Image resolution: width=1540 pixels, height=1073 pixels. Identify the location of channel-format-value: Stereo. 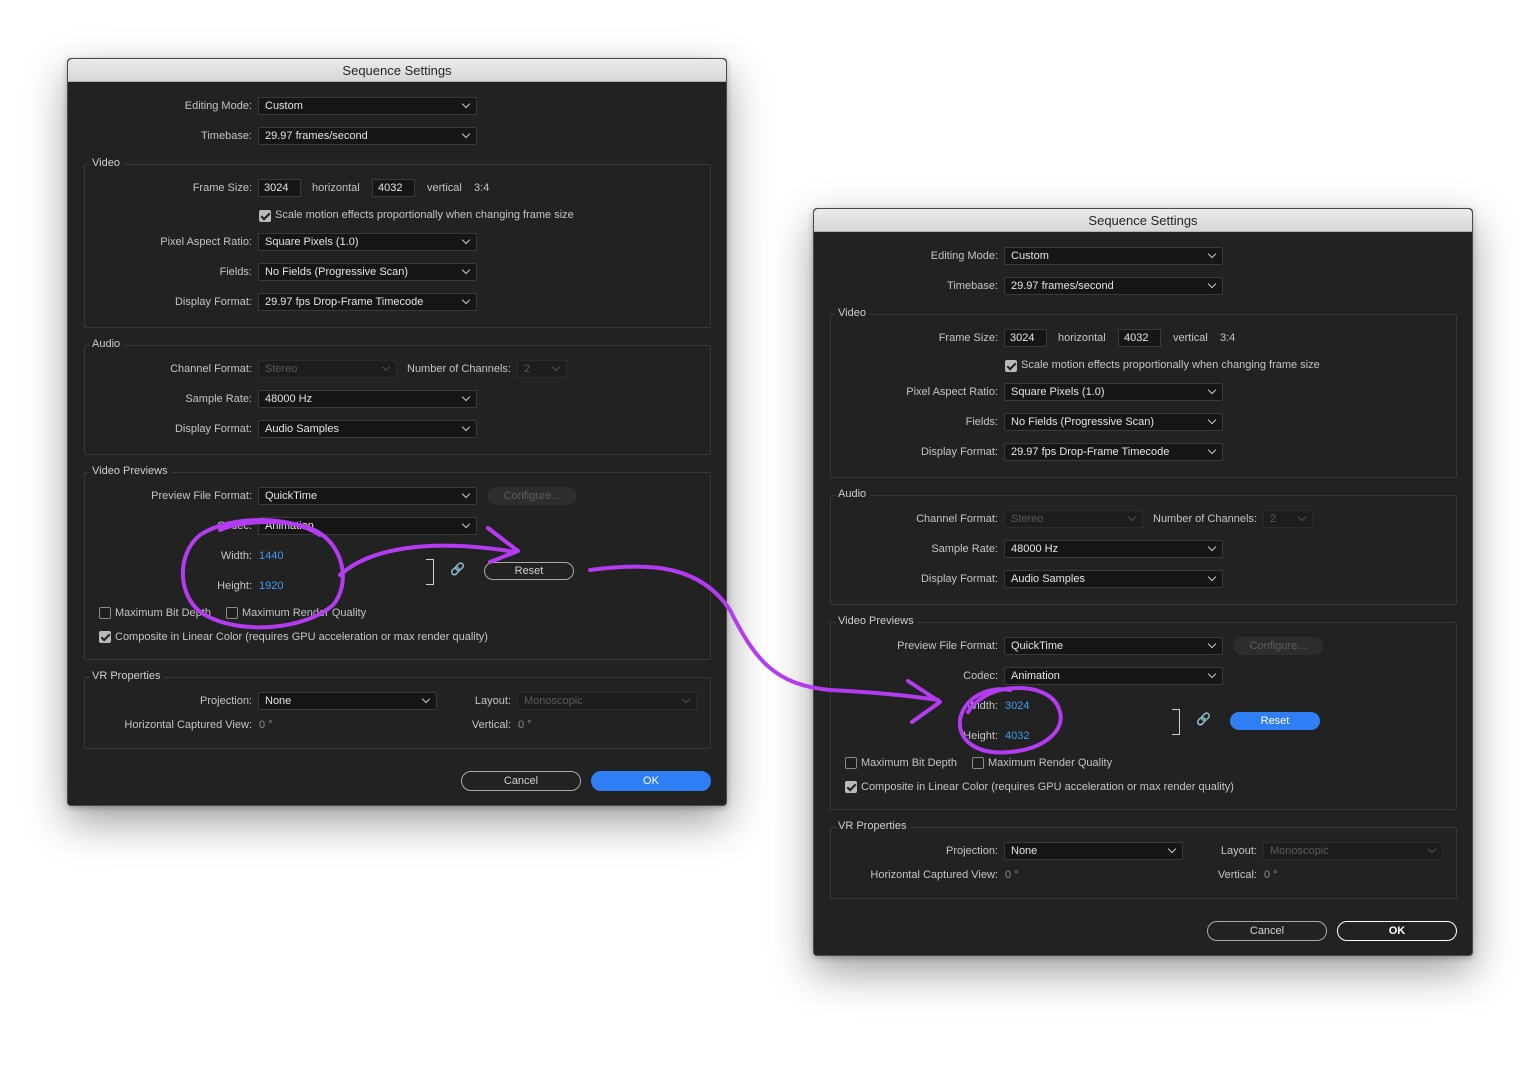
(1027, 519).